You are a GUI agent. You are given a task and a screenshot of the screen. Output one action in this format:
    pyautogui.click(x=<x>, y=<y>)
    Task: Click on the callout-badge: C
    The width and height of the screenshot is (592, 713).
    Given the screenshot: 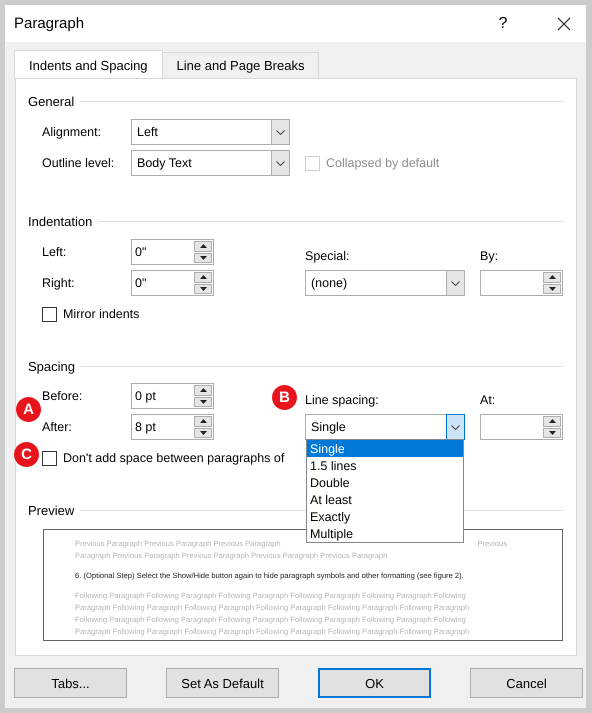 What is the action you would take?
    pyautogui.click(x=26, y=454)
    